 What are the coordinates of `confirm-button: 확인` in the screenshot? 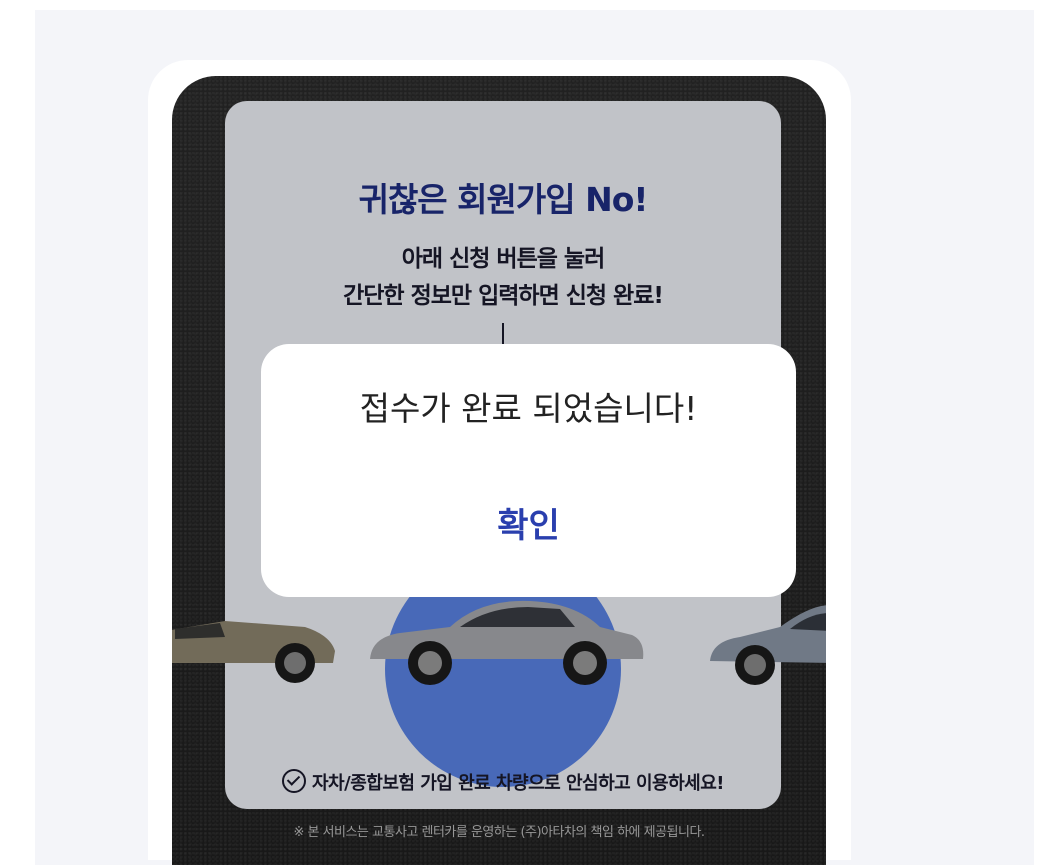 It's located at (528, 522).